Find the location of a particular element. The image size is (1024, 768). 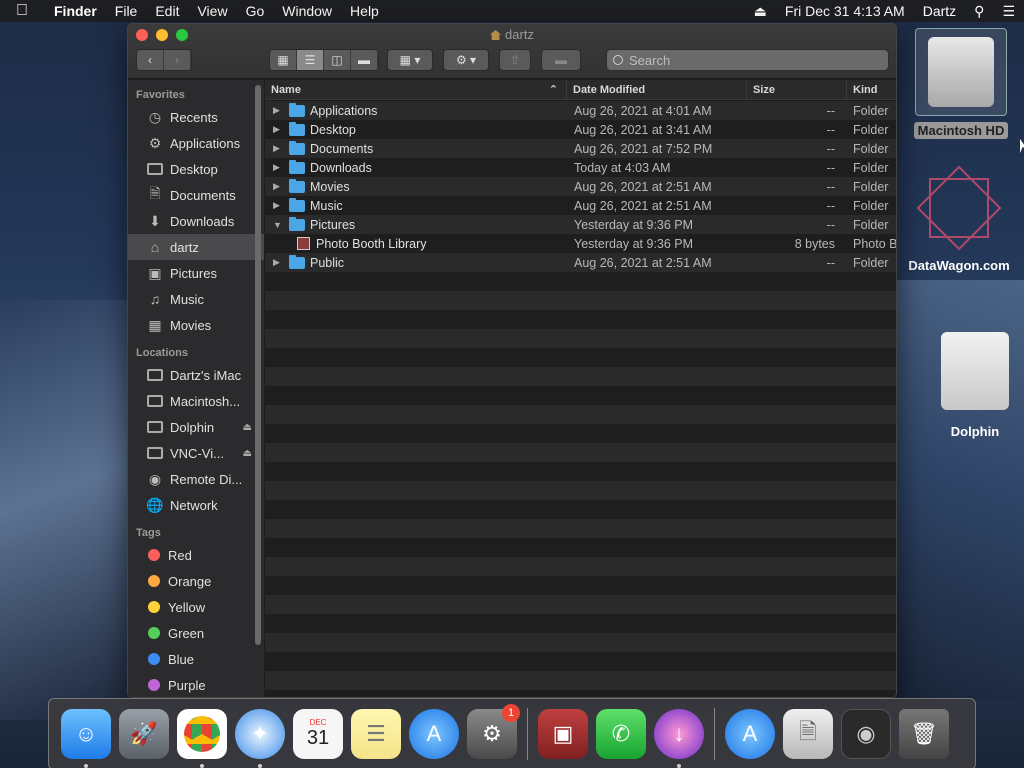

group-by-button: ▦ ▾ is located at coordinates (410, 60).